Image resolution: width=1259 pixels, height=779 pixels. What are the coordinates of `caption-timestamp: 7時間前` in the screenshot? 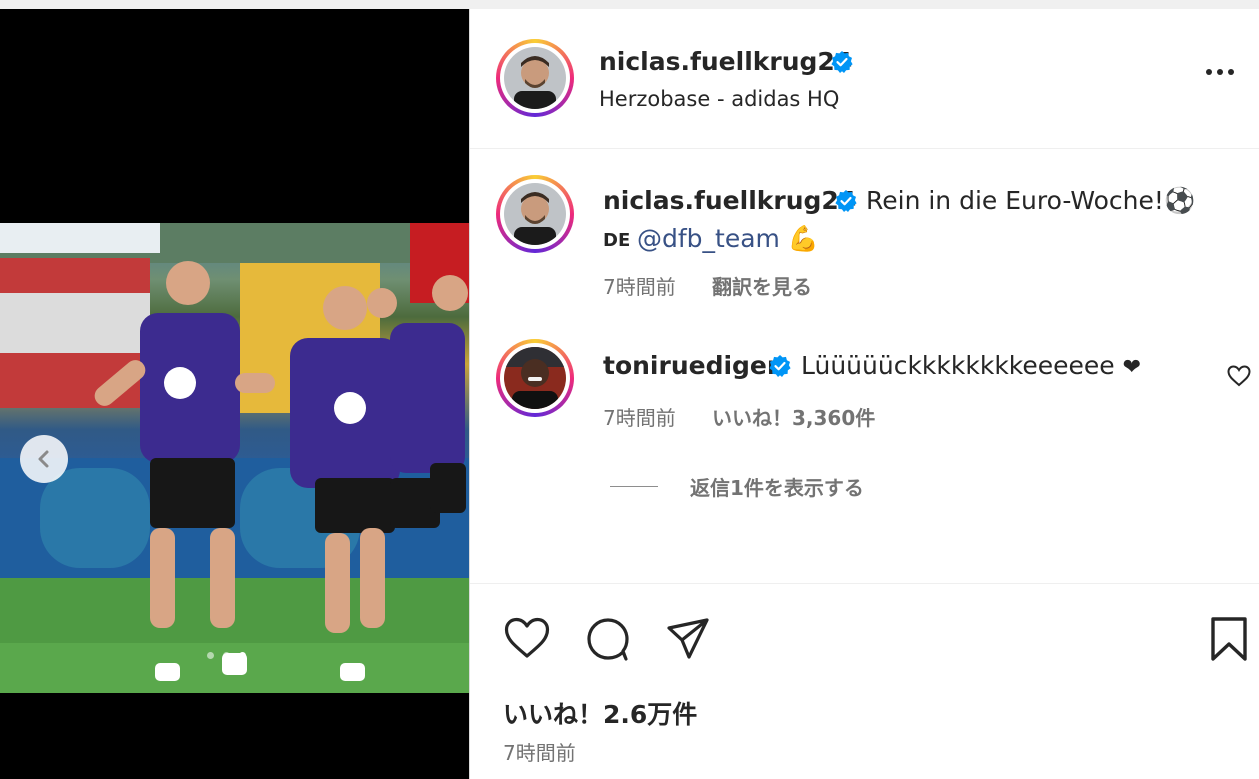 It's located at (639, 285).